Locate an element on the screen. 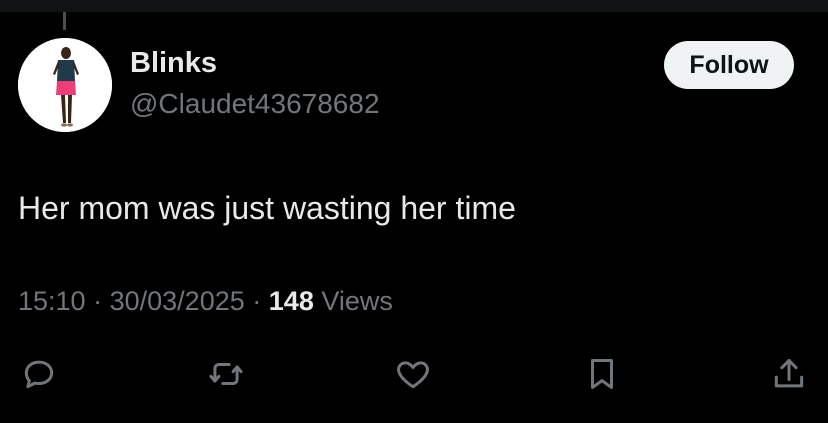 The height and width of the screenshot is (423, 828). author-handle: @Claudet43678682 is located at coordinates (255, 104).